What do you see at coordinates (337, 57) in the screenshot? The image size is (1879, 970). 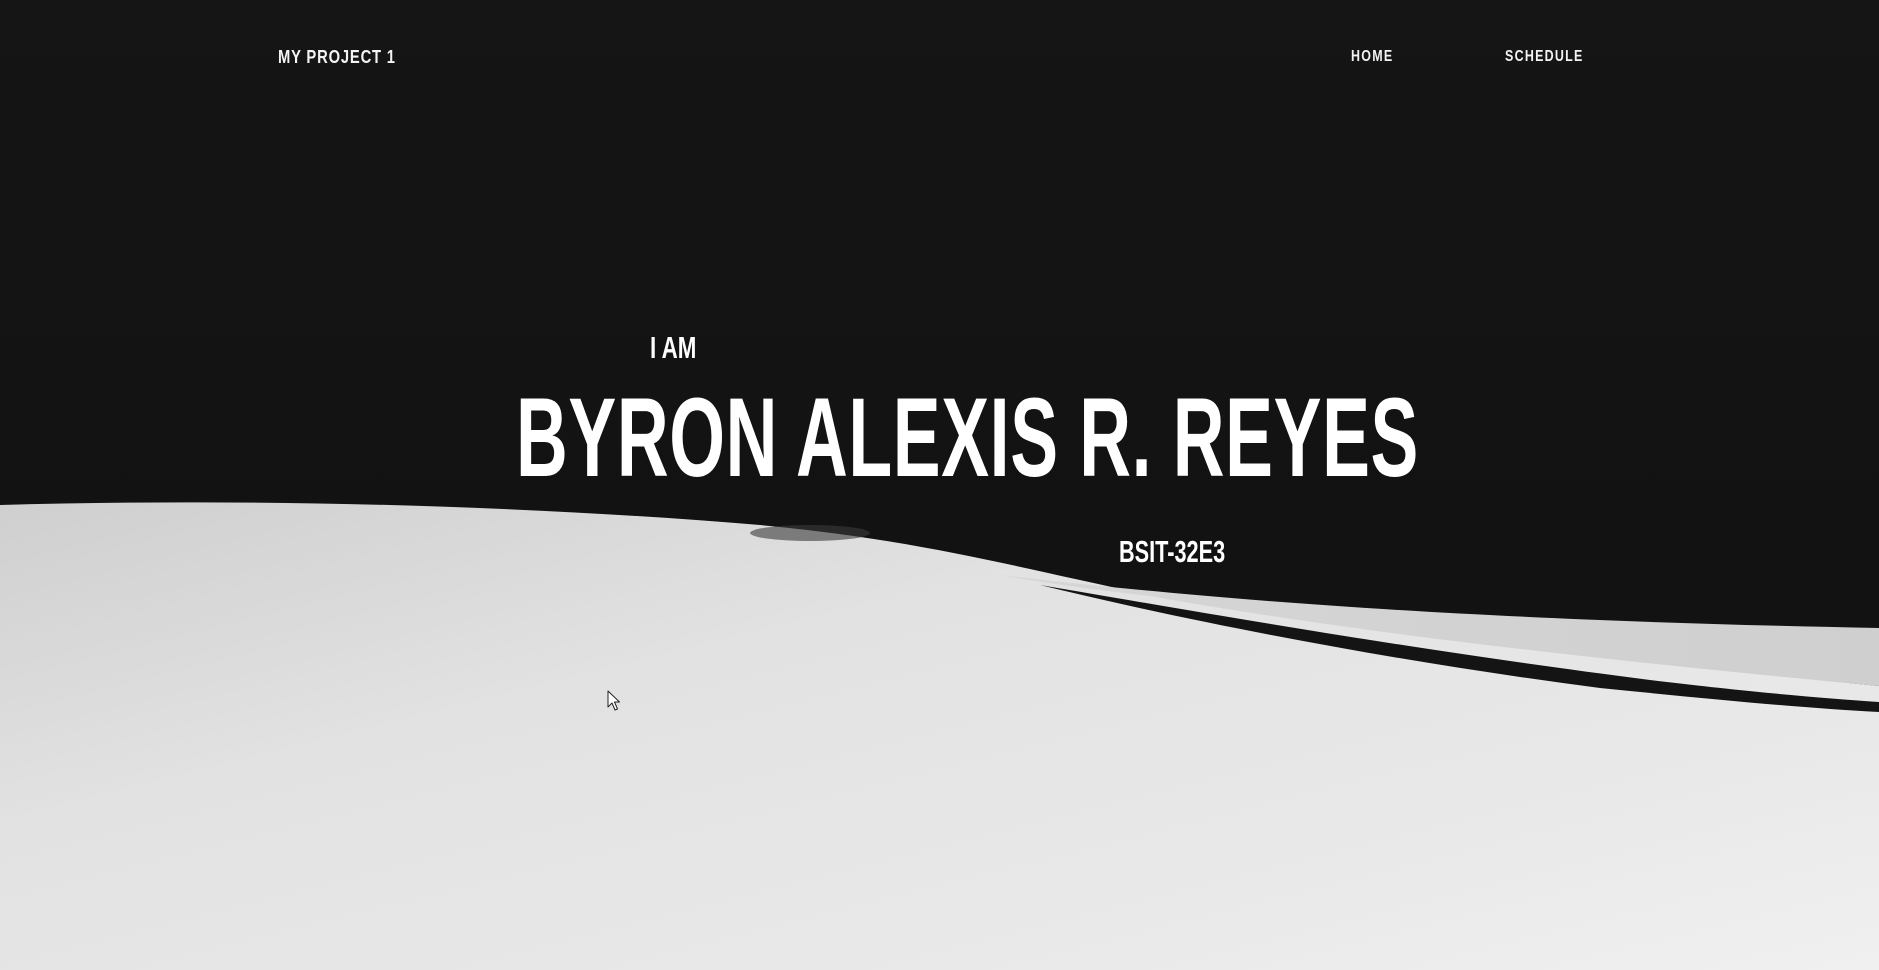 I see `brand-logo-link: MY PROJECT 1` at bounding box center [337, 57].